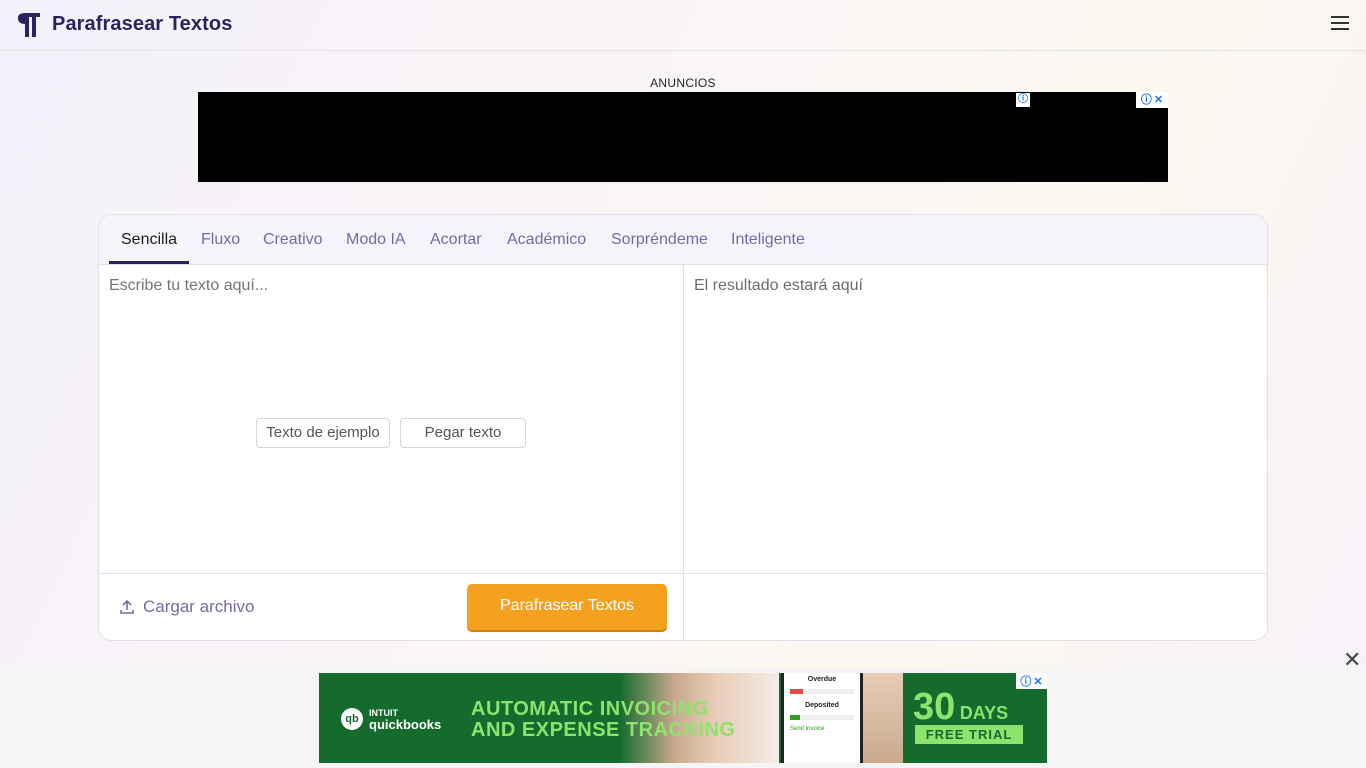 Image resolution: width=1366 pixels, height=768 pixels. I want to click on close-icon: ✕, so click(1352, 660).